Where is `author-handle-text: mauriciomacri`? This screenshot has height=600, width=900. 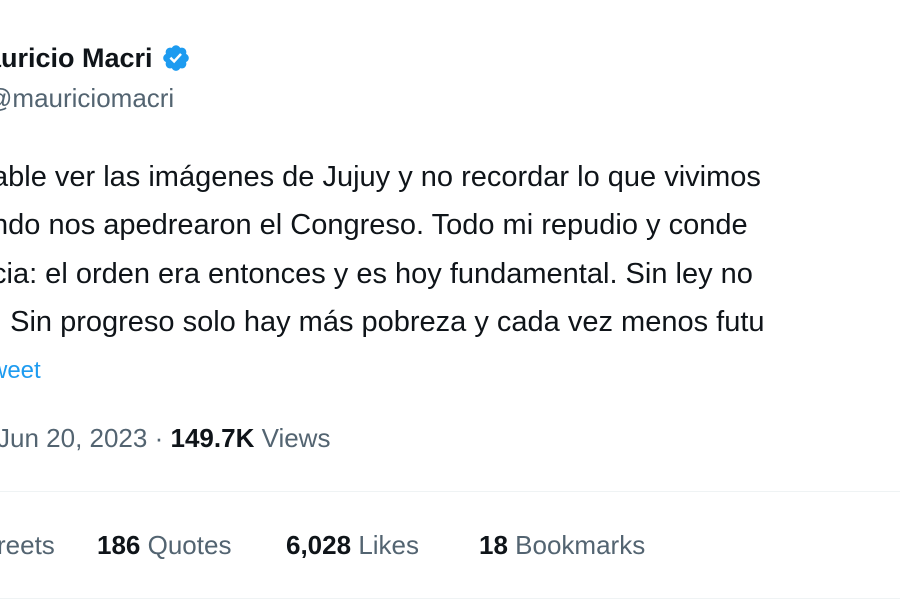
author-handle-text: mauriciomacri is located at coordinates (93, 98).